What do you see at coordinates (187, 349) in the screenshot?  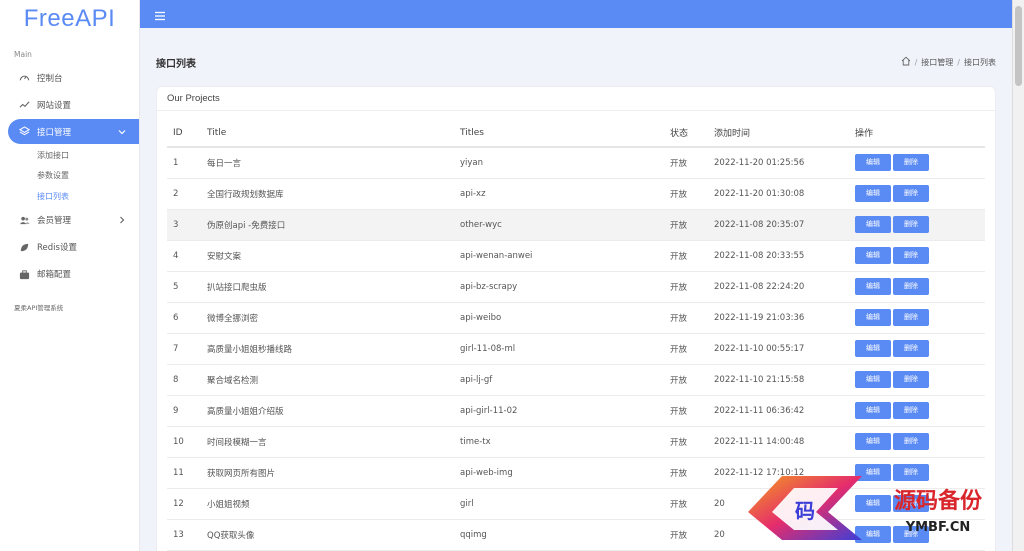 I see `cell-id: 7` at bounding box center [187, 349].